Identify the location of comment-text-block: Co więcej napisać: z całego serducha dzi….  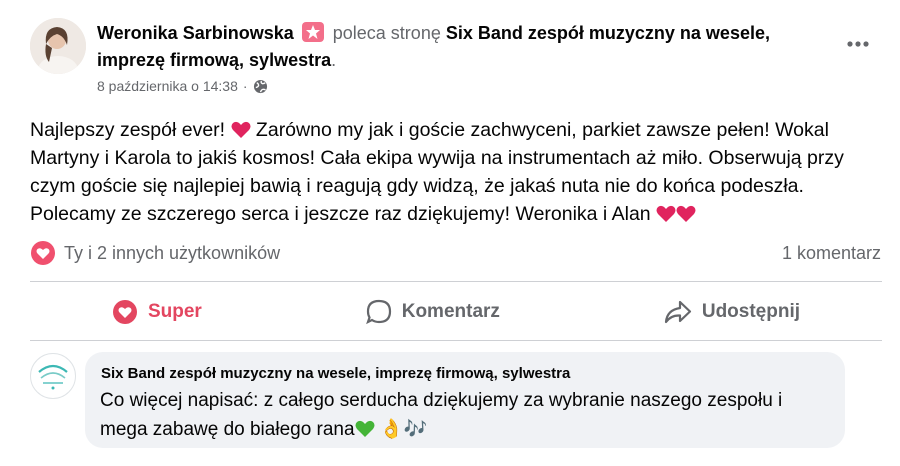
(467, 415).